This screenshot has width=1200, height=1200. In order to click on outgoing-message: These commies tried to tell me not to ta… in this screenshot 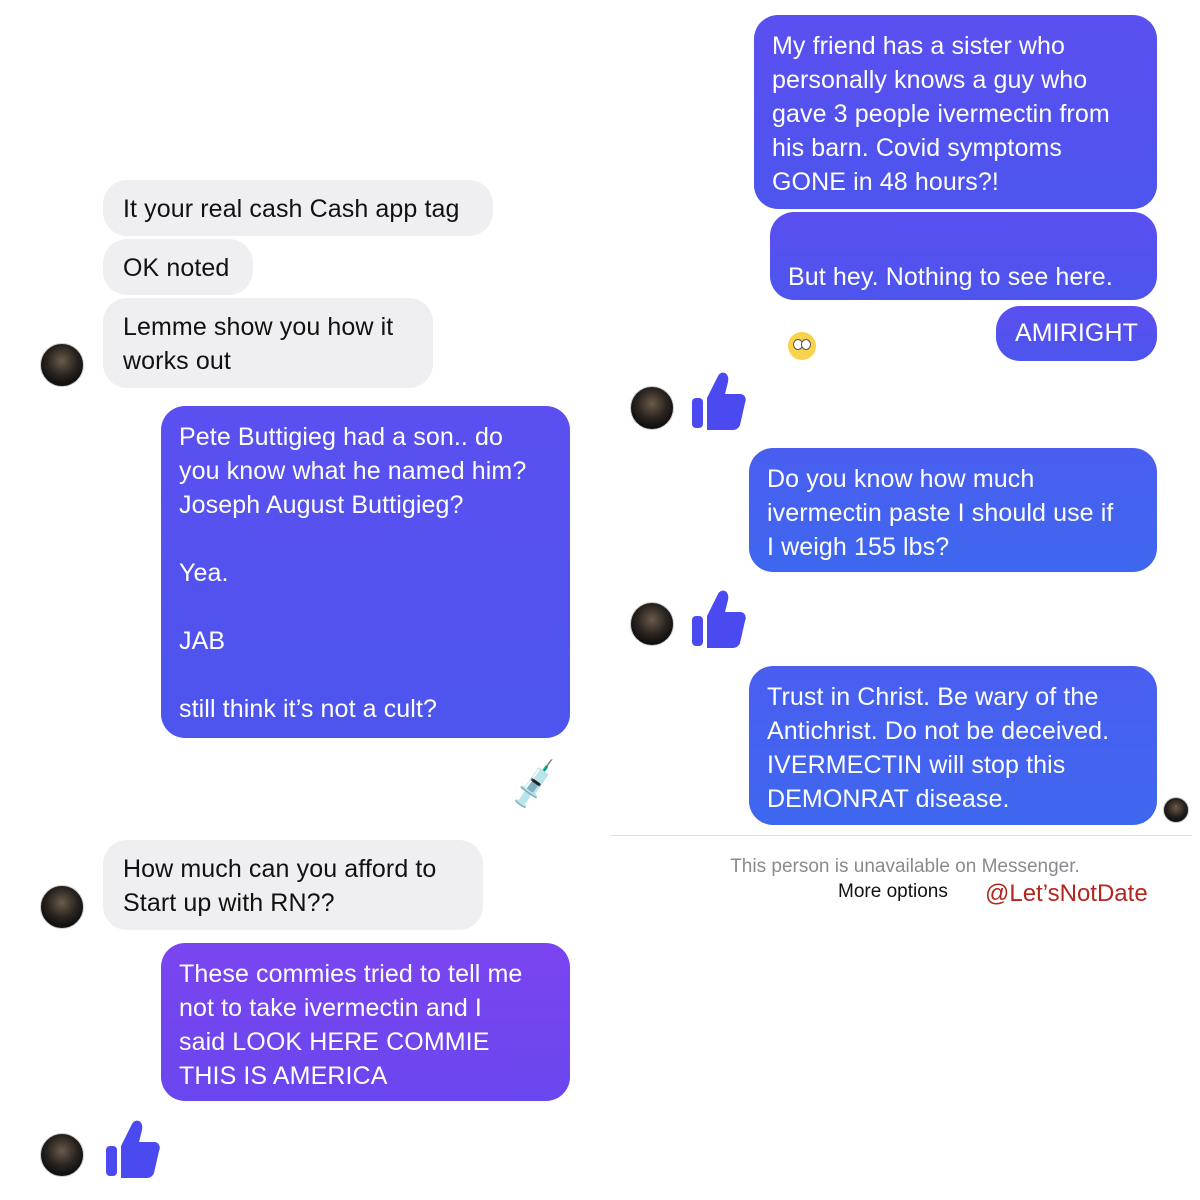, I will do `click(365, 1022)`.